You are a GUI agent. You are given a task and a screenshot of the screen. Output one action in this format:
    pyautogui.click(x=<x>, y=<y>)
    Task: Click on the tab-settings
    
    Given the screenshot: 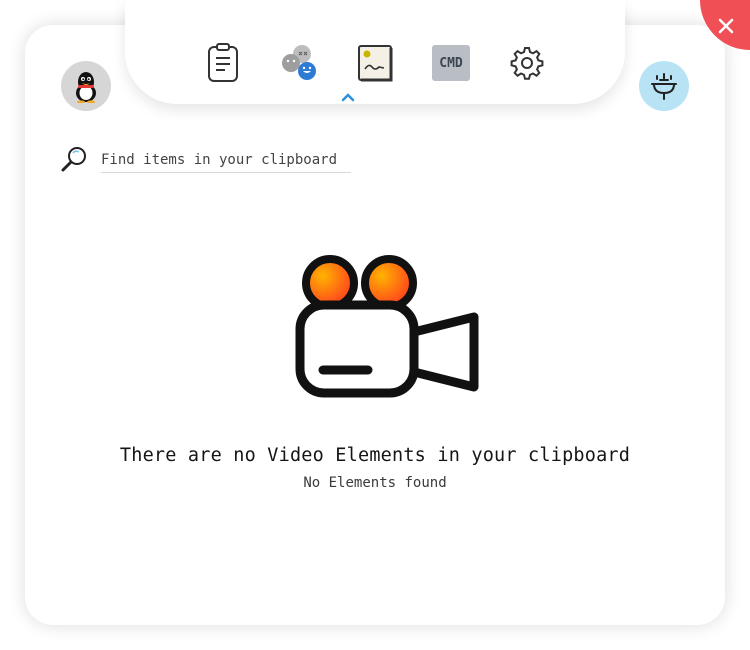 What is the action you would take?
    pyautogui.click(x=527, y=63)
    